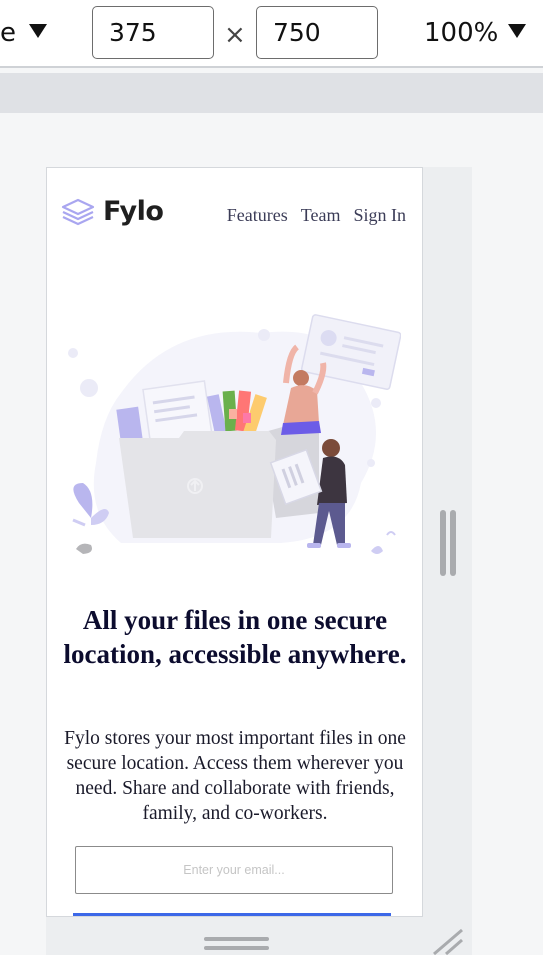 The width and height of the screenshot is (543, 955). Describe the element at coordinates (232, 914) in the screenshot. I see `get-started-button` at that location.